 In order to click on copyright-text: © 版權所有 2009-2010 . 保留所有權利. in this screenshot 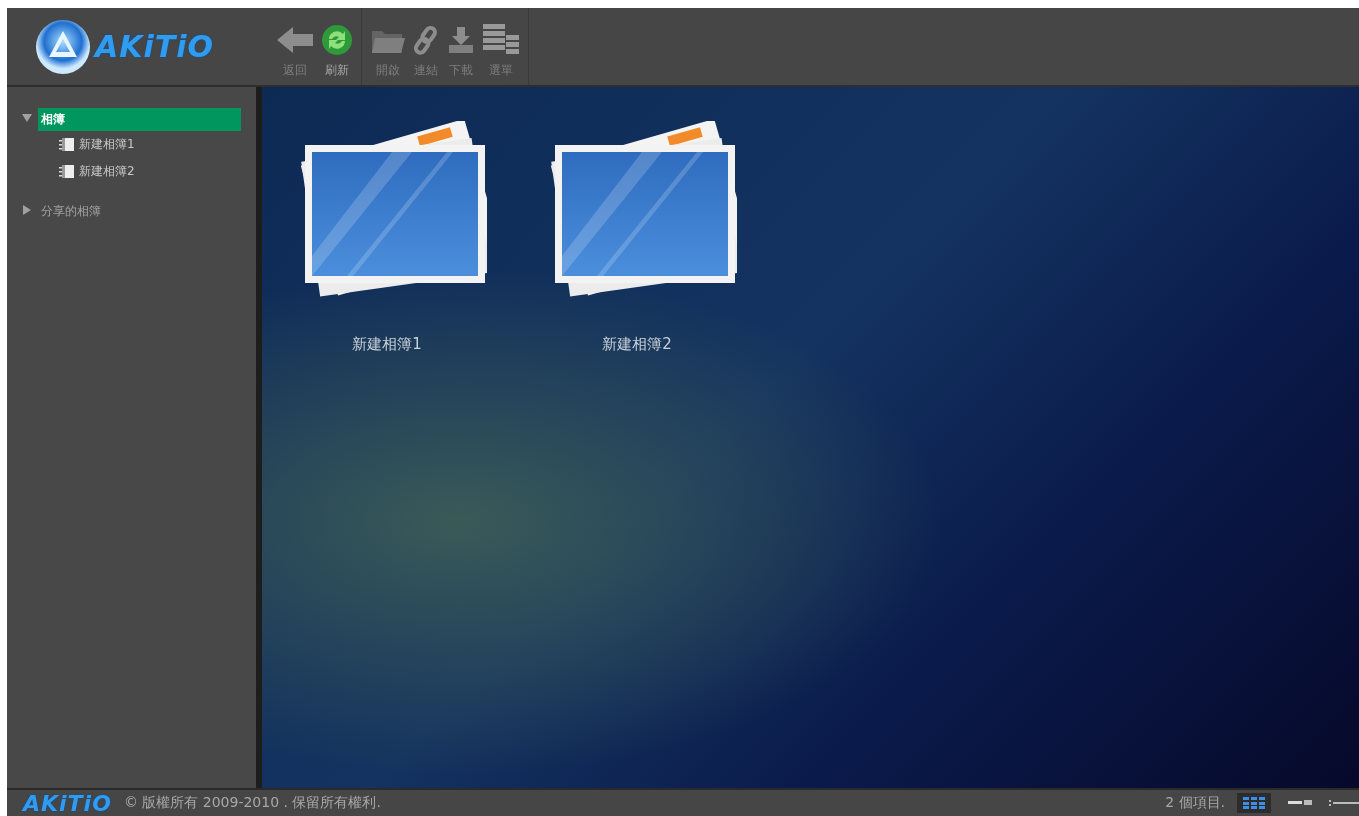, I will do `click(252, 803)`.